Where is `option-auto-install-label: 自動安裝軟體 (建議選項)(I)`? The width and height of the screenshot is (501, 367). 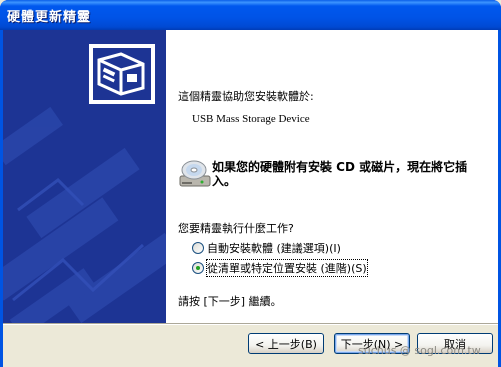 option-auto-install-label: 自動安裝軟體 (建議選項)(I) is located at coordinates (274, 248).